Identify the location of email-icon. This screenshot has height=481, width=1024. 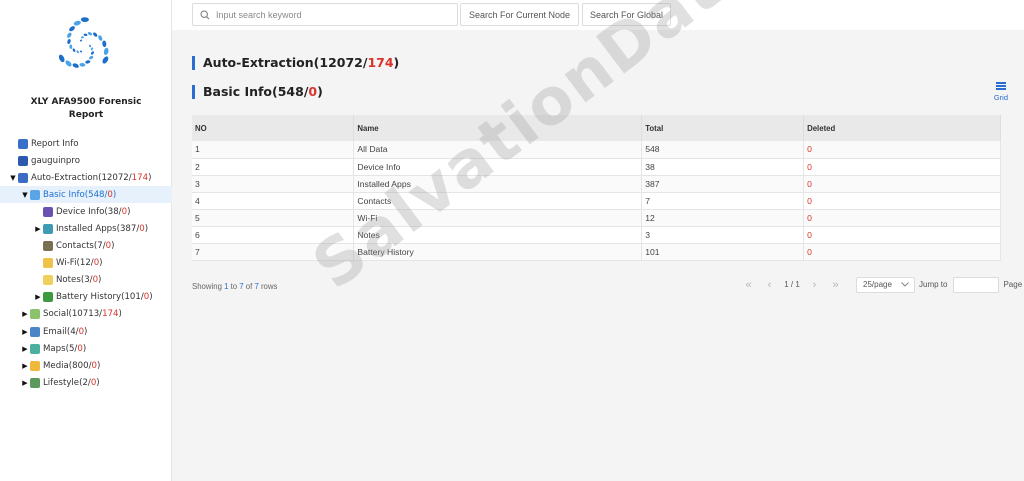
(35, 331).